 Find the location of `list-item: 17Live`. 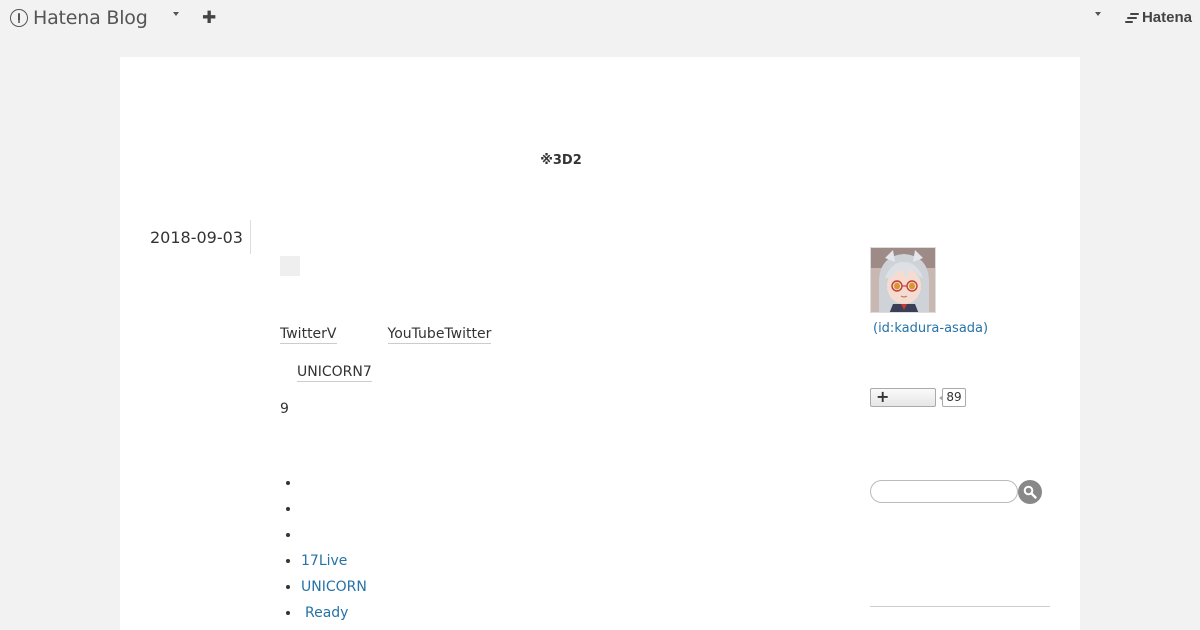

list-item: 17Live is located at coordinates (334, 561).